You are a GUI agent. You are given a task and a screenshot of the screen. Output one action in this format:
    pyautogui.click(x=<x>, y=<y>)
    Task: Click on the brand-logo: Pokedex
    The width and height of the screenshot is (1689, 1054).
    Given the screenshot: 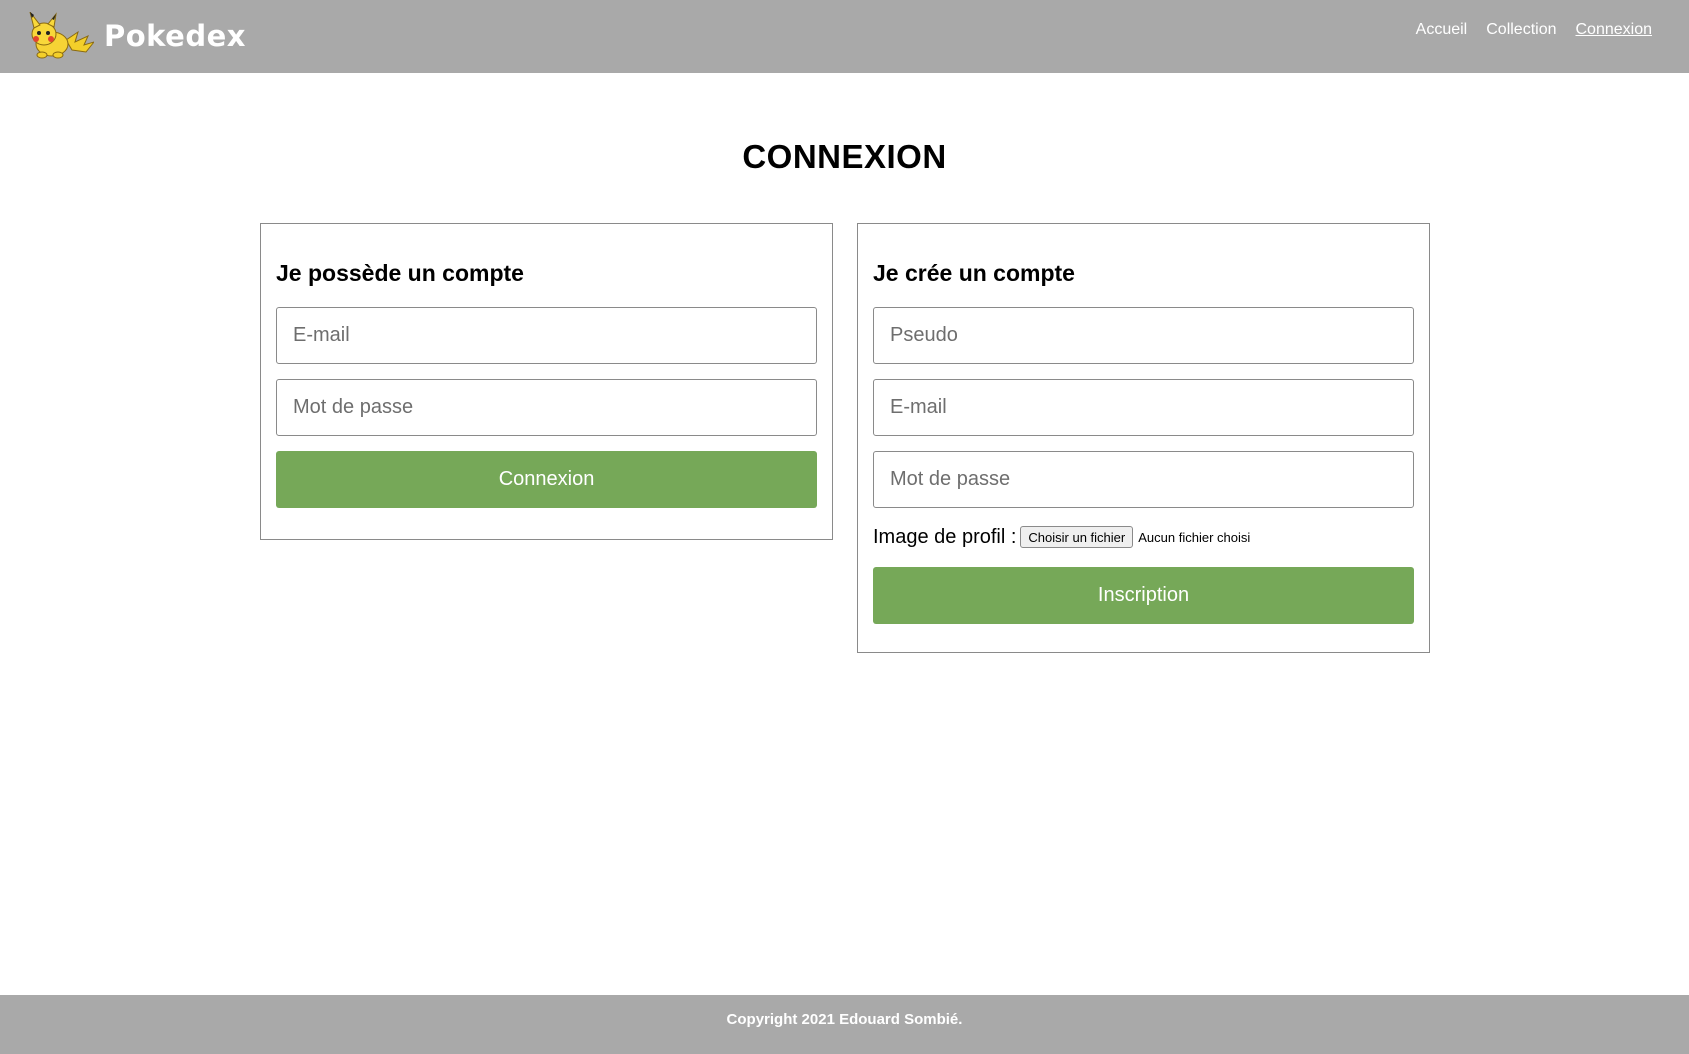 What is the action you would take?
    pyautogui.click(x=137, y=36)
    